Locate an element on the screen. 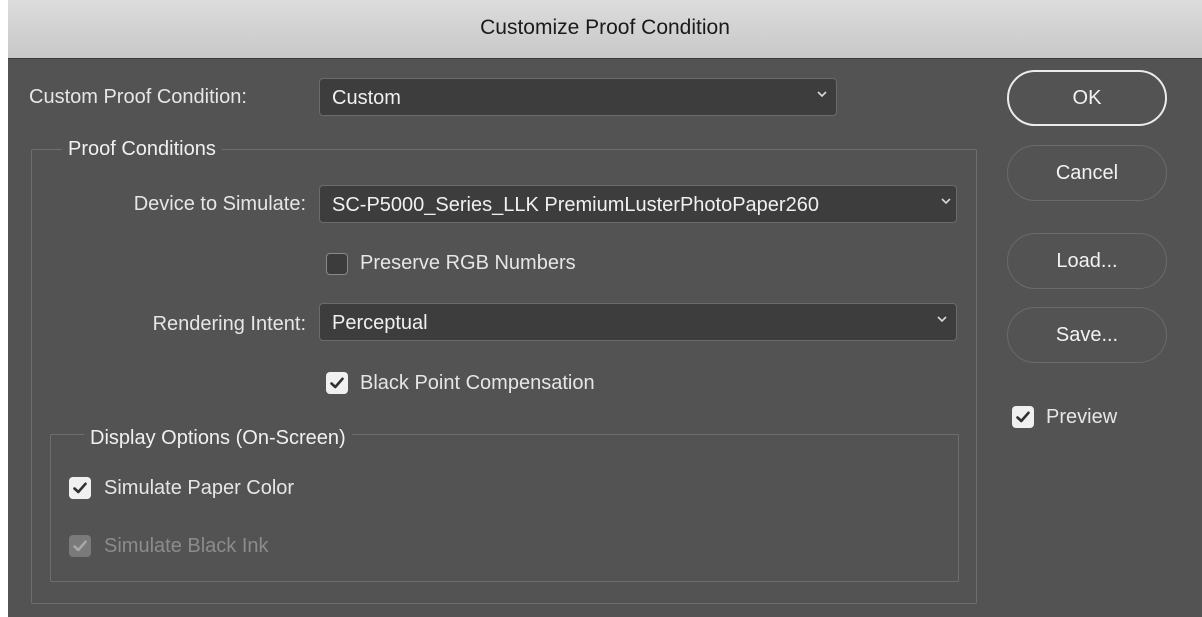 The height and width of the screenshot is (617, 1202). simulate-black-ink-checkbox is located at coordinates (80, 546).